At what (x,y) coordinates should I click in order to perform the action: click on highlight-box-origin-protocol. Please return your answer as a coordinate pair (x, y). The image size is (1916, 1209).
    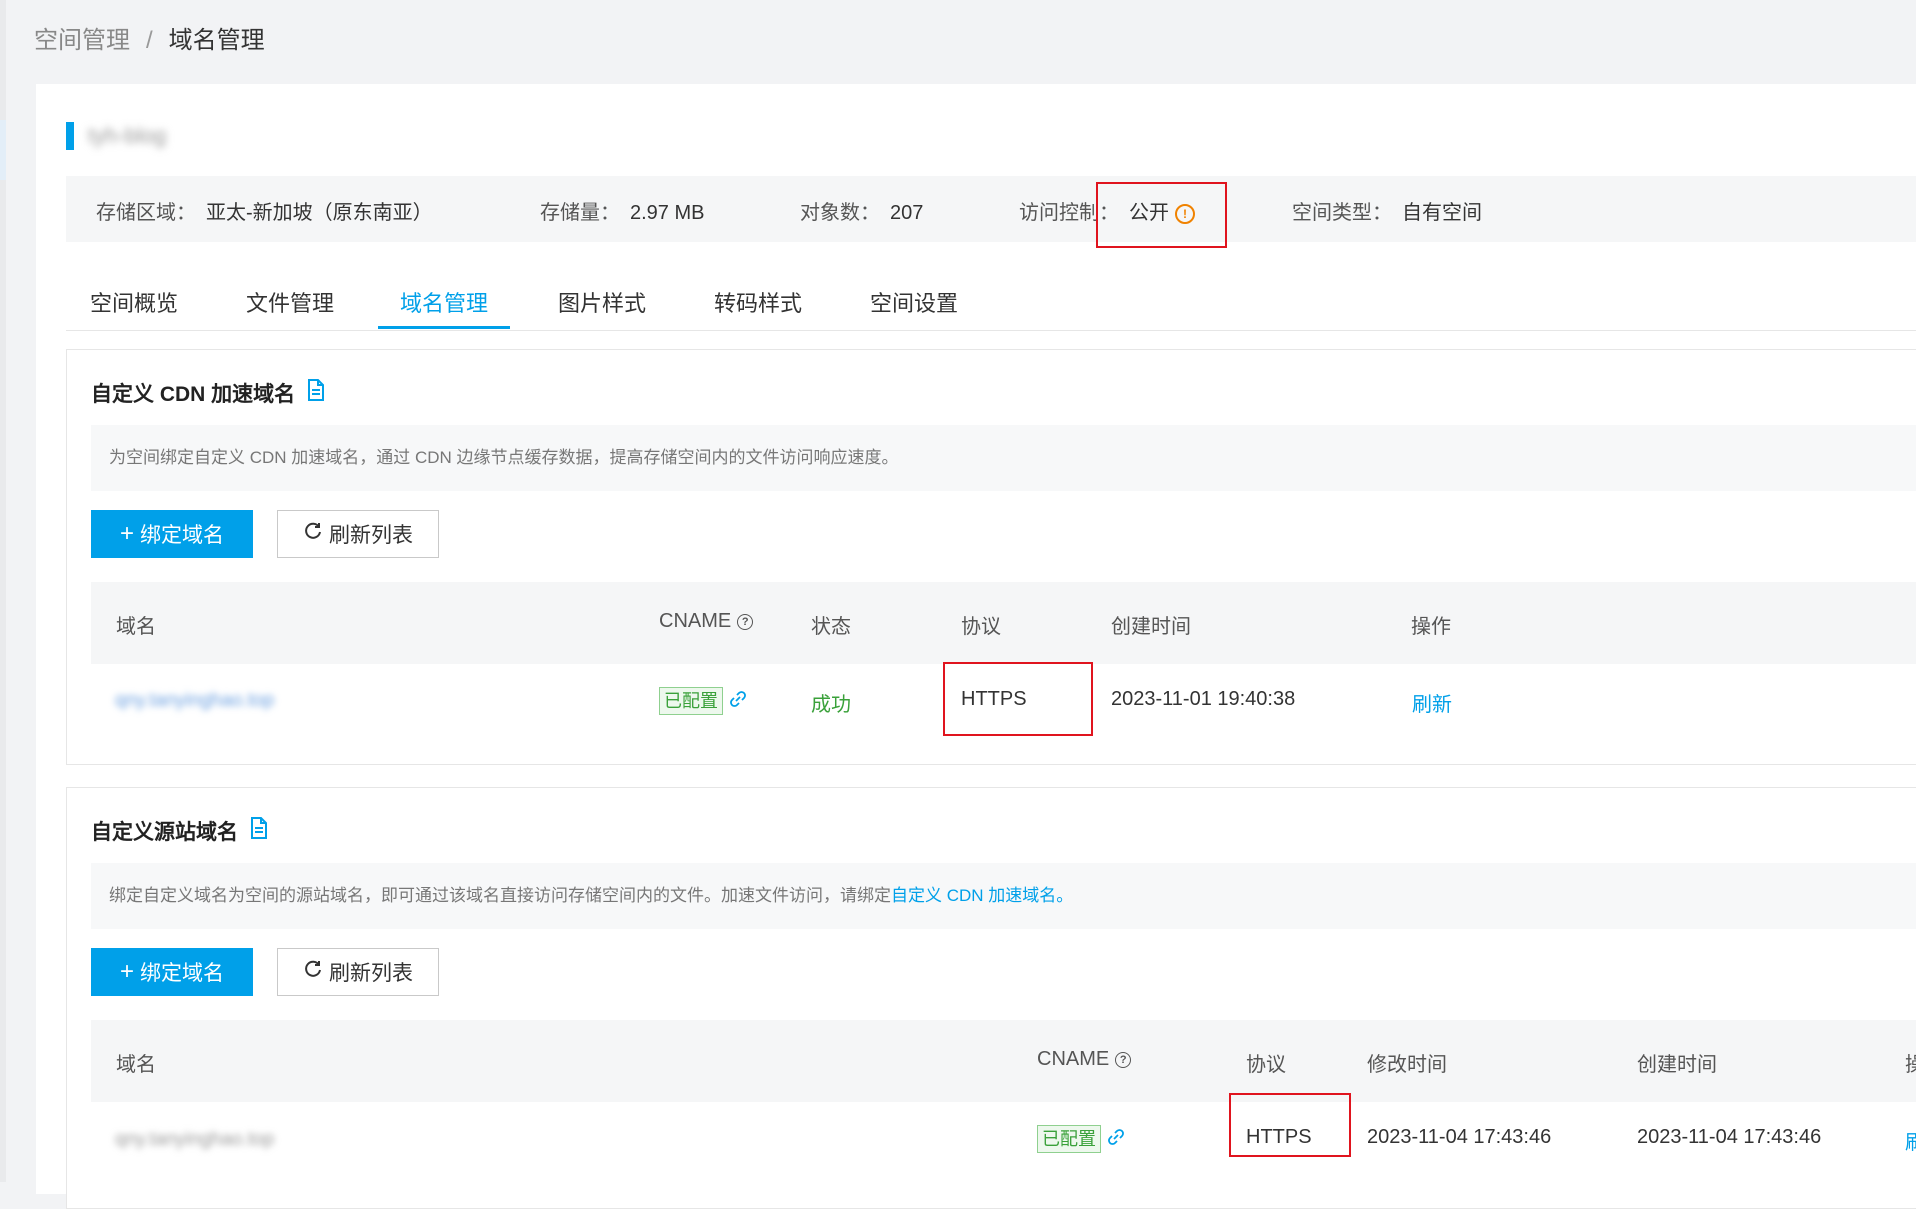
    Looking at the image, I should click on (1290, 1125).